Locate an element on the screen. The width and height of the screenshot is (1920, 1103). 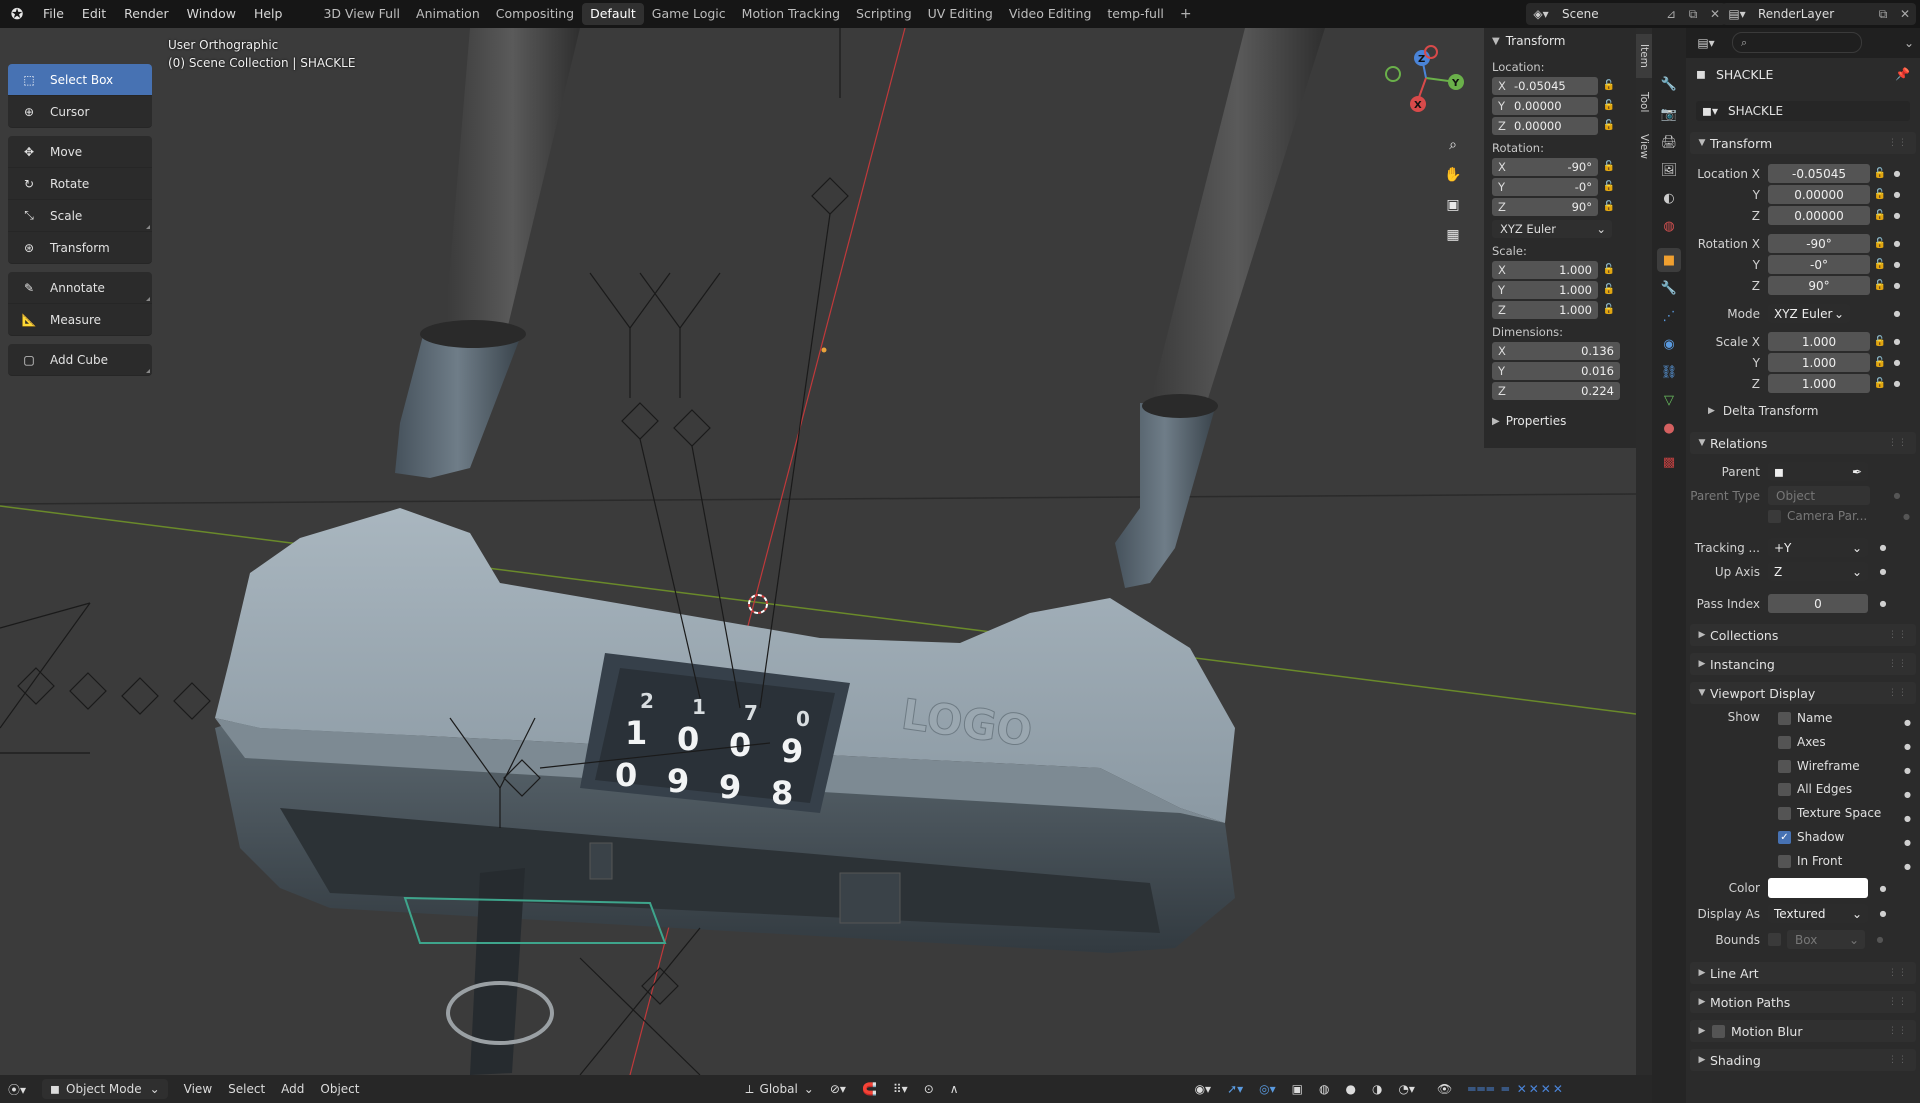
rotation-x-field: -90° is located at coordinates (1819, 243).